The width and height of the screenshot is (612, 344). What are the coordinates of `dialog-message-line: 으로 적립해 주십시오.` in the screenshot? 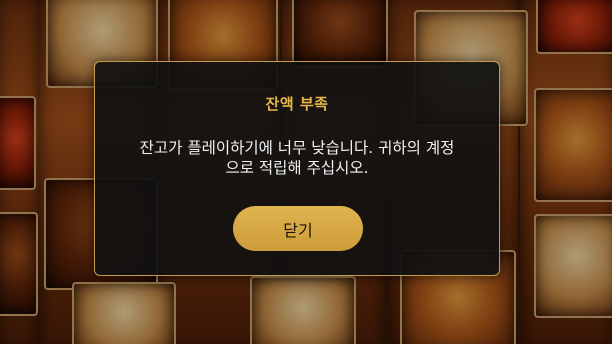 It's located at (297, 168).